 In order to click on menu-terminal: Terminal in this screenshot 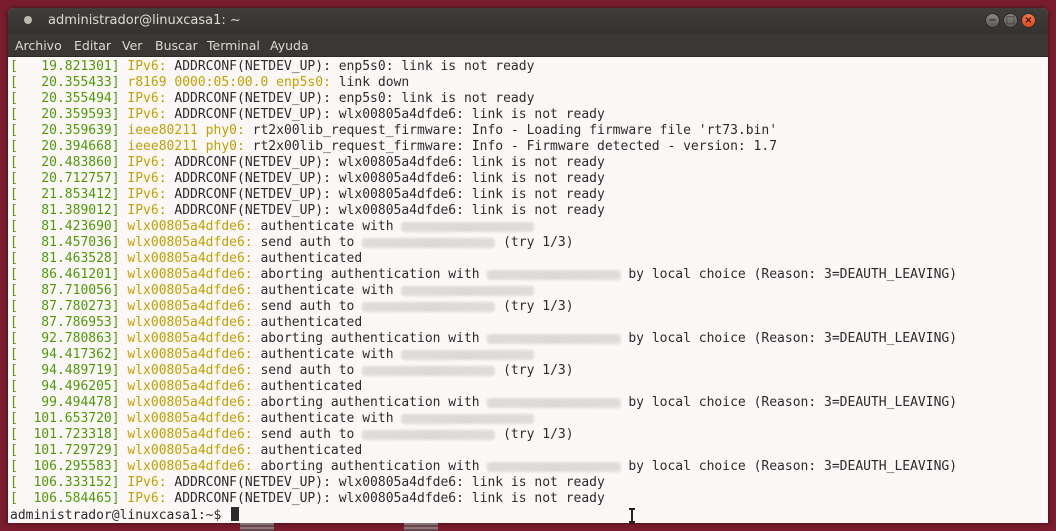, I will do `click(233, 45)`.